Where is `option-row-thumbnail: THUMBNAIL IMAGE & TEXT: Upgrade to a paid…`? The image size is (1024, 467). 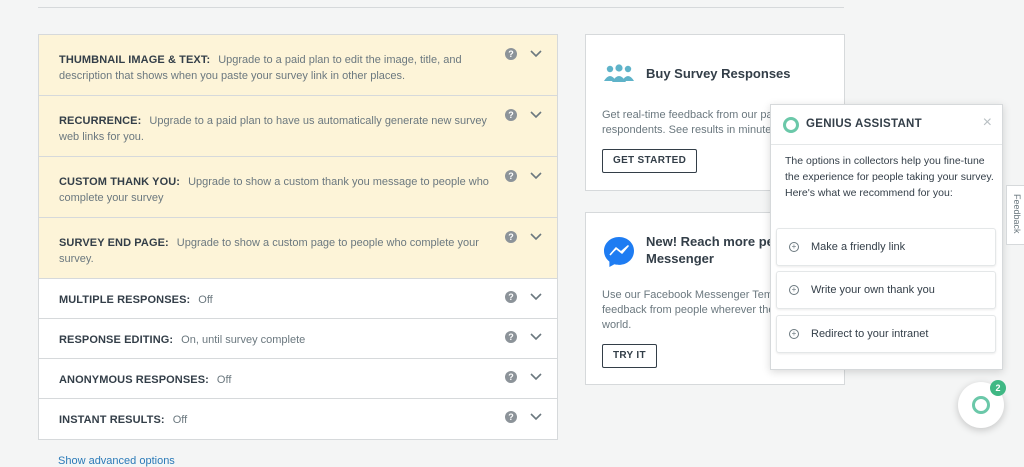
option-row-thumbnail: THUMBNAIL IMAGE & TEXT: Upgrade to a paid… is located at coordinates (298, 65).